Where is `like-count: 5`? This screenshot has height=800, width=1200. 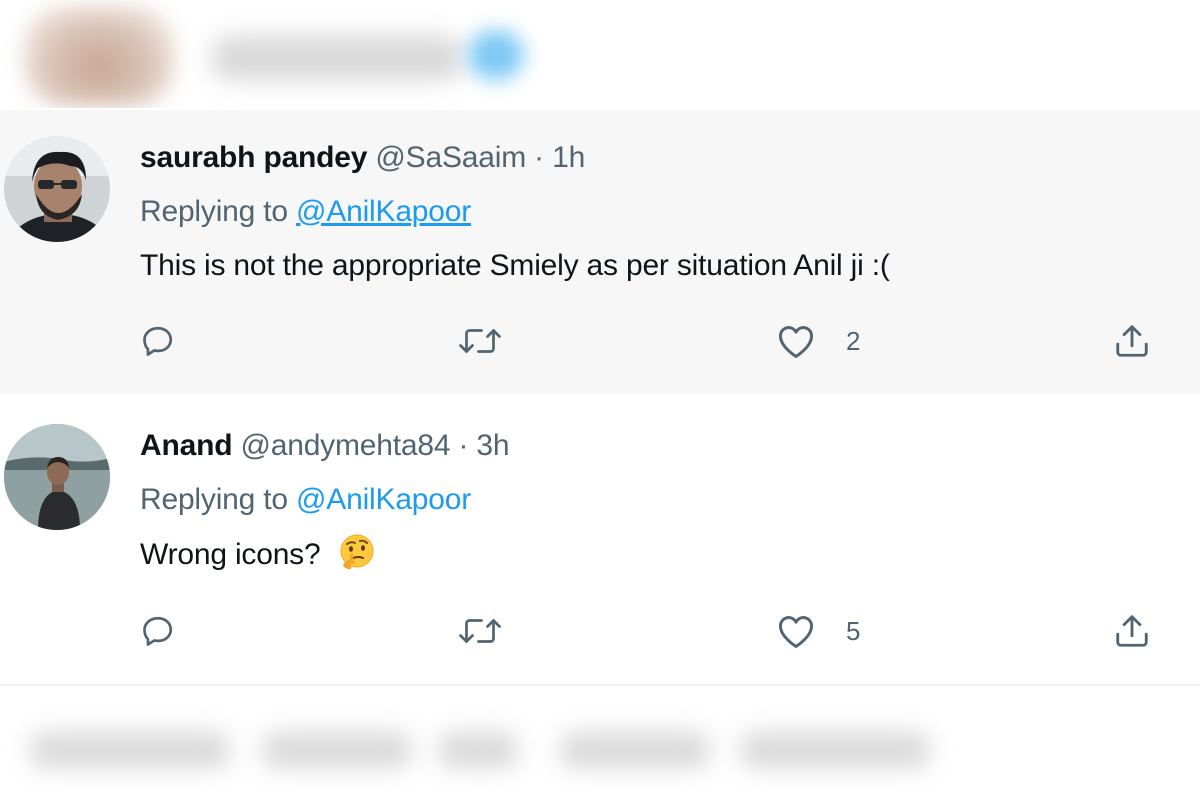
like-count: 5 is located at coordinates (853, 630).